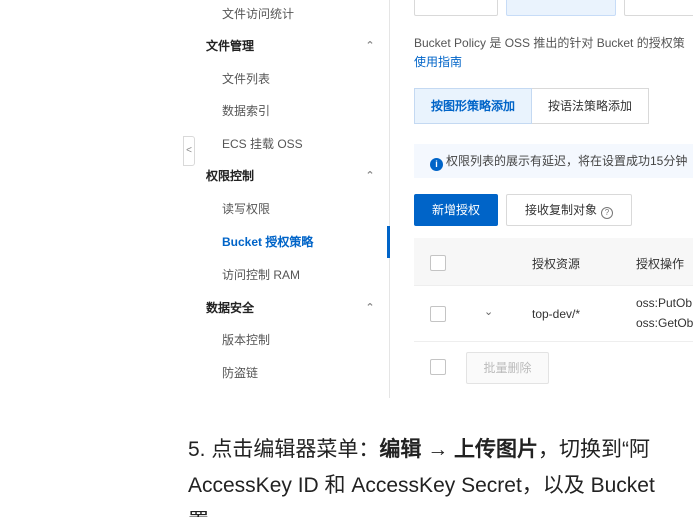  What do you see at coordinates (261, 275) in the screenshot?
I see `sidebar-item-label: 访问控制 RAM` at bounding box center [261, 275].